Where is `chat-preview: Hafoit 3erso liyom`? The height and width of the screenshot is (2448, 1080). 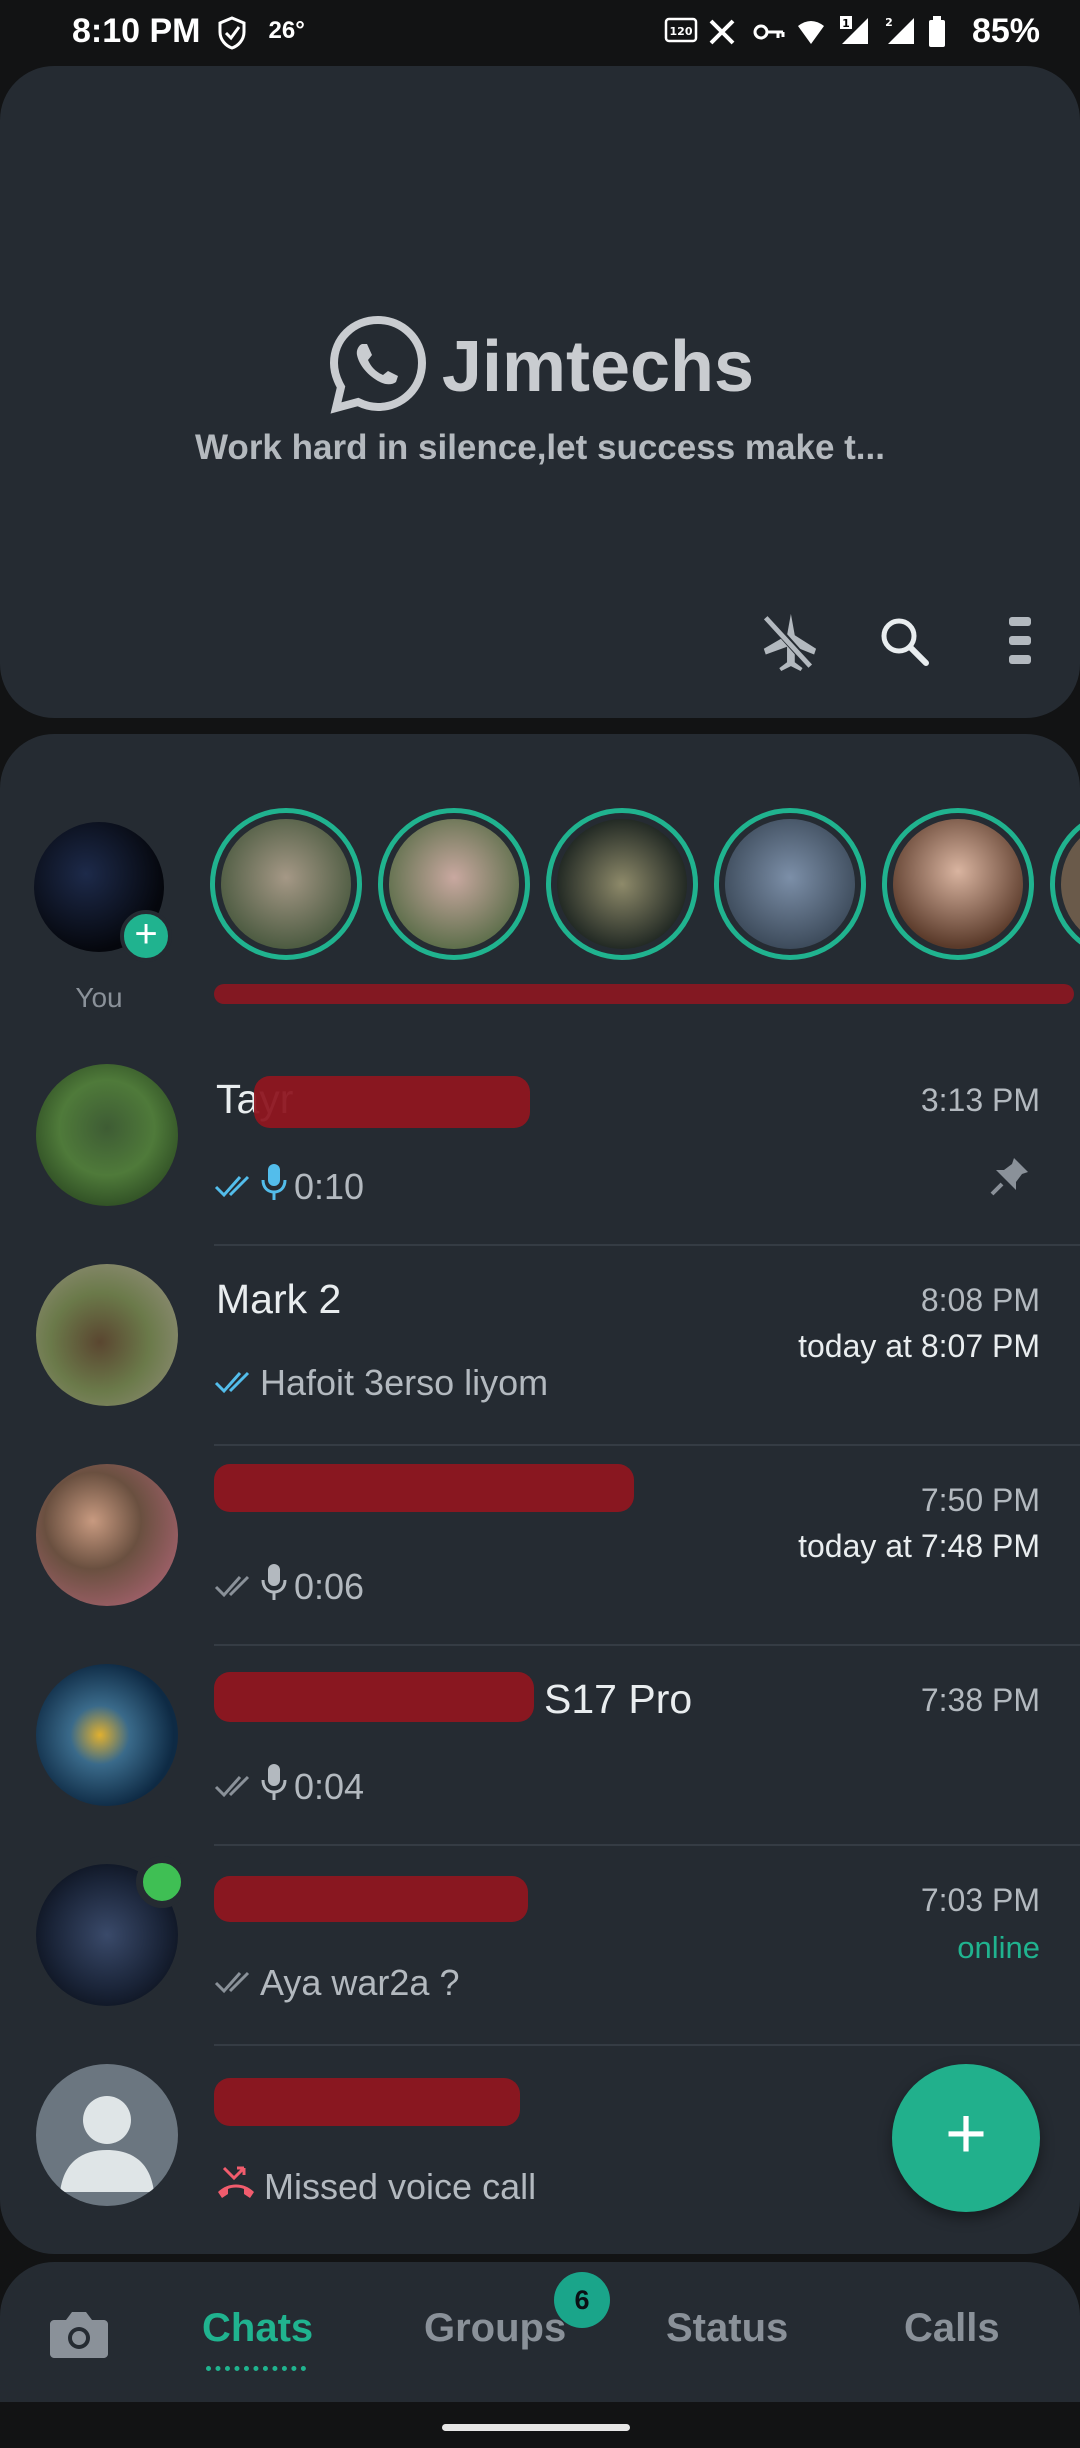 chat-preview: Hafoit 3erso liyom is located at coordinates (381, 1383).